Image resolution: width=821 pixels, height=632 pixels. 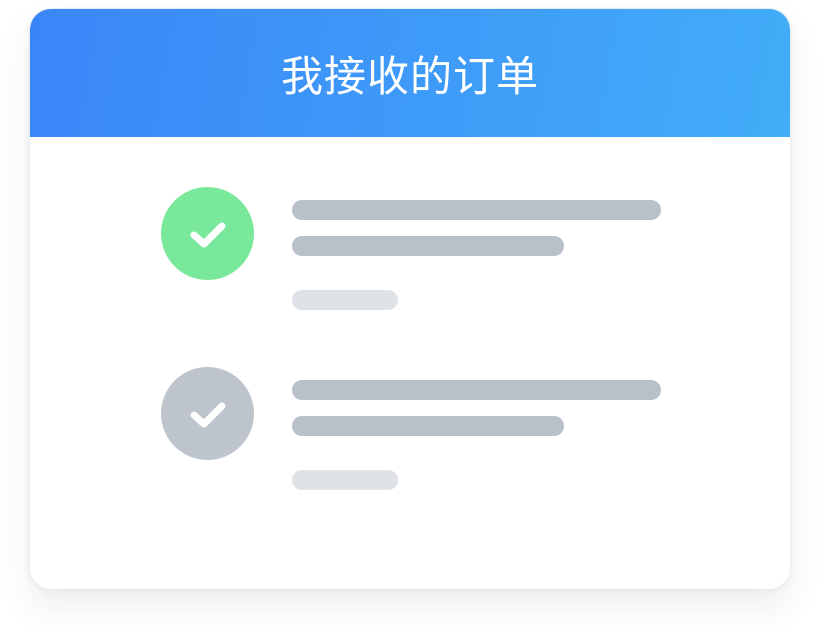 What do you see at coordinates (409, 76) in the screenshot?
I see `page-title: 我接收的订单` at bounding box center [409, 76].